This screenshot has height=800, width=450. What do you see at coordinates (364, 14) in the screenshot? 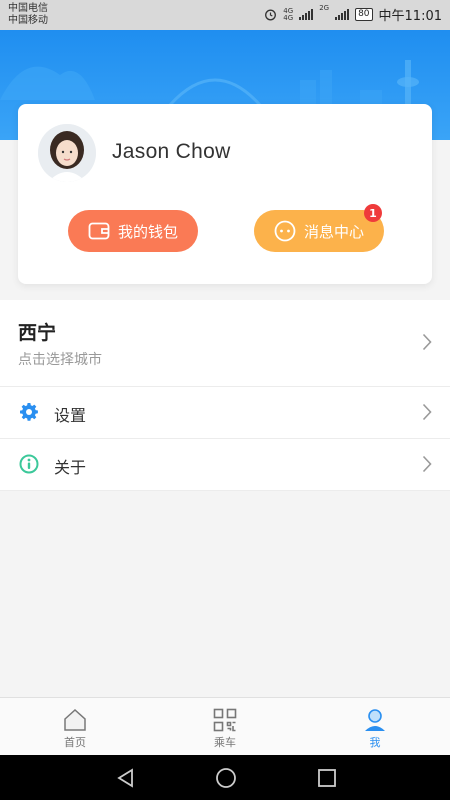
I see `battery-indicator: 80` at bounding box center [364, 14].